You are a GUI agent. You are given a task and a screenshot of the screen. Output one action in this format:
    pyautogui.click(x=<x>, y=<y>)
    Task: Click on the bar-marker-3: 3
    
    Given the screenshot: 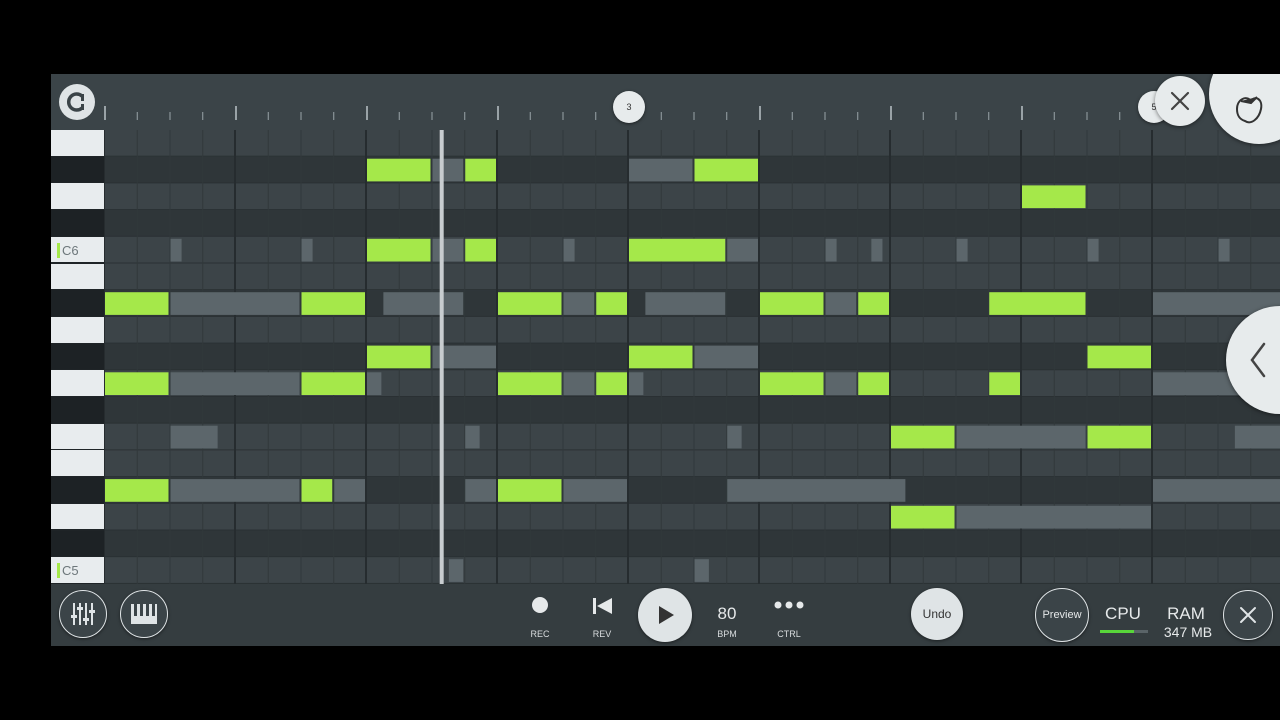 What is the action you would take?
    pyautogui.click(x=629, y=107)
    